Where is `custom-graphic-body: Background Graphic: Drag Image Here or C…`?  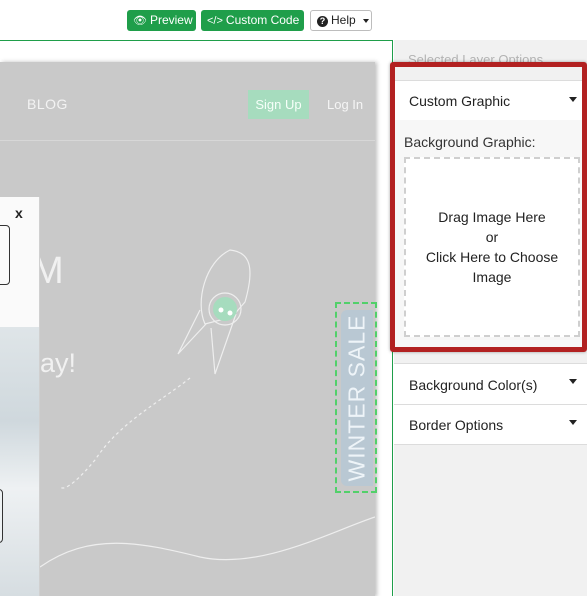 custom-graphic-body: Background Graphic: Drag Image Here or C… is located at coordinates (490, 236).